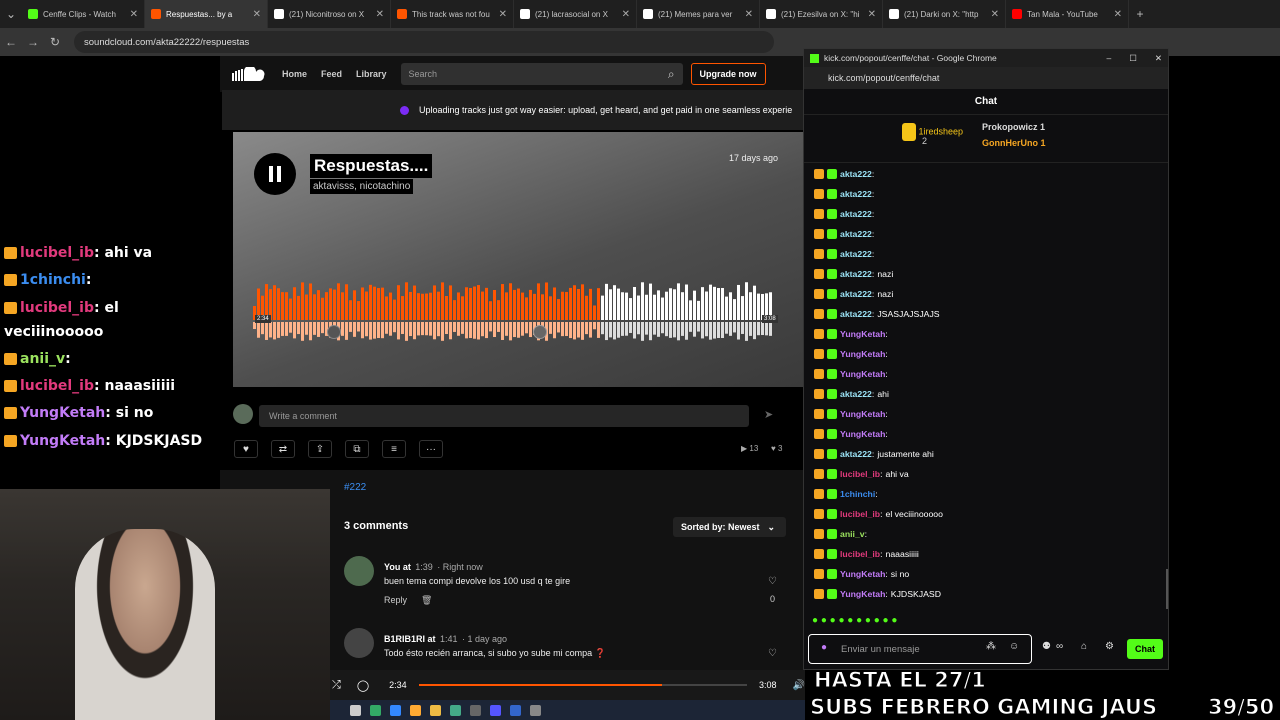  What do you see at coordinates (1010, 127) in the screenshot?
I see `leaderboard-name: Prokopowicz` at bounding box center [1010, 127].